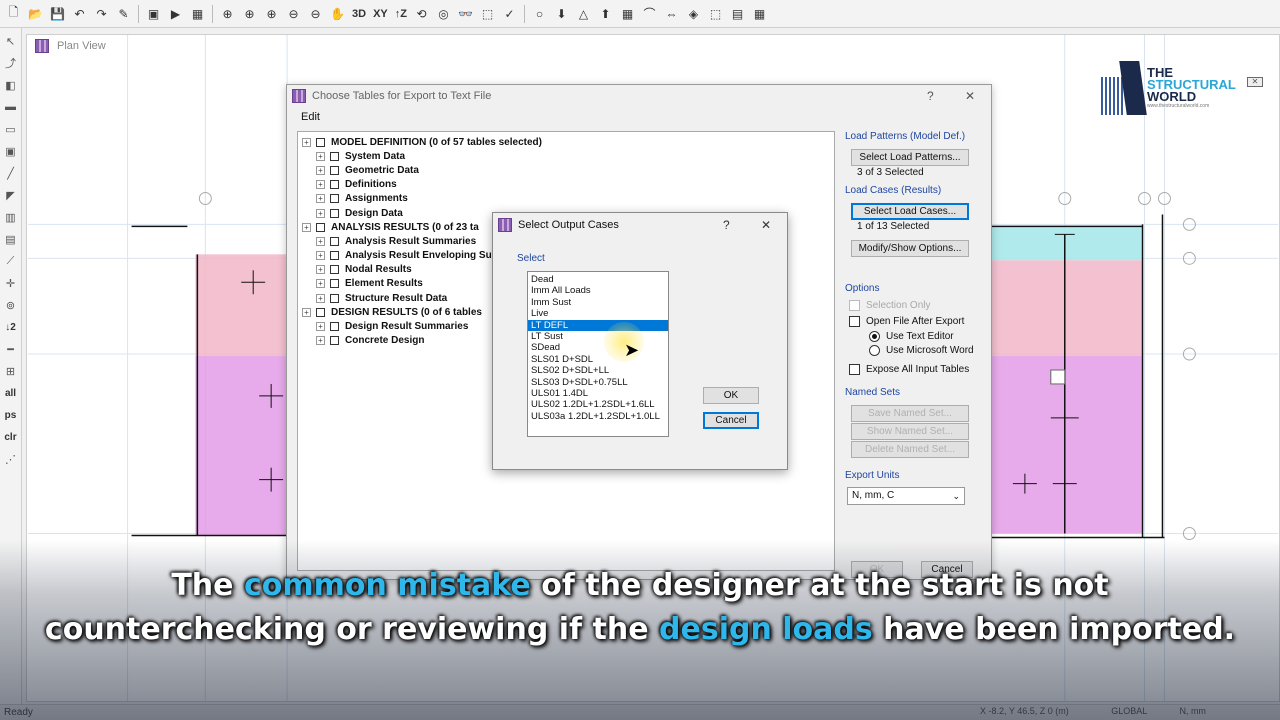 The height and width of the screenshot is (720, 1280). What do you see at coordinates (566, 199) in the screenshot?
I see `tree-child-row: + Assignments` at bounding box center [566, 199].